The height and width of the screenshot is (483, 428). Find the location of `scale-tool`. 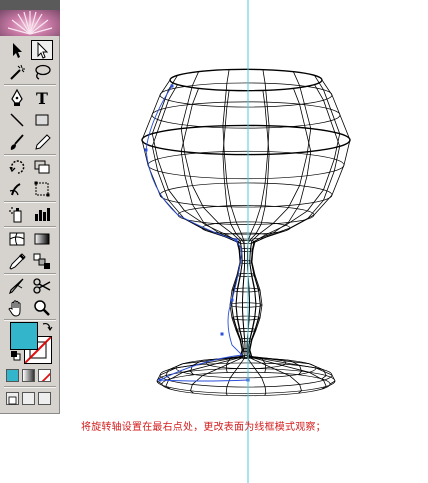

scale-tool is located at coordinates (42, 167).